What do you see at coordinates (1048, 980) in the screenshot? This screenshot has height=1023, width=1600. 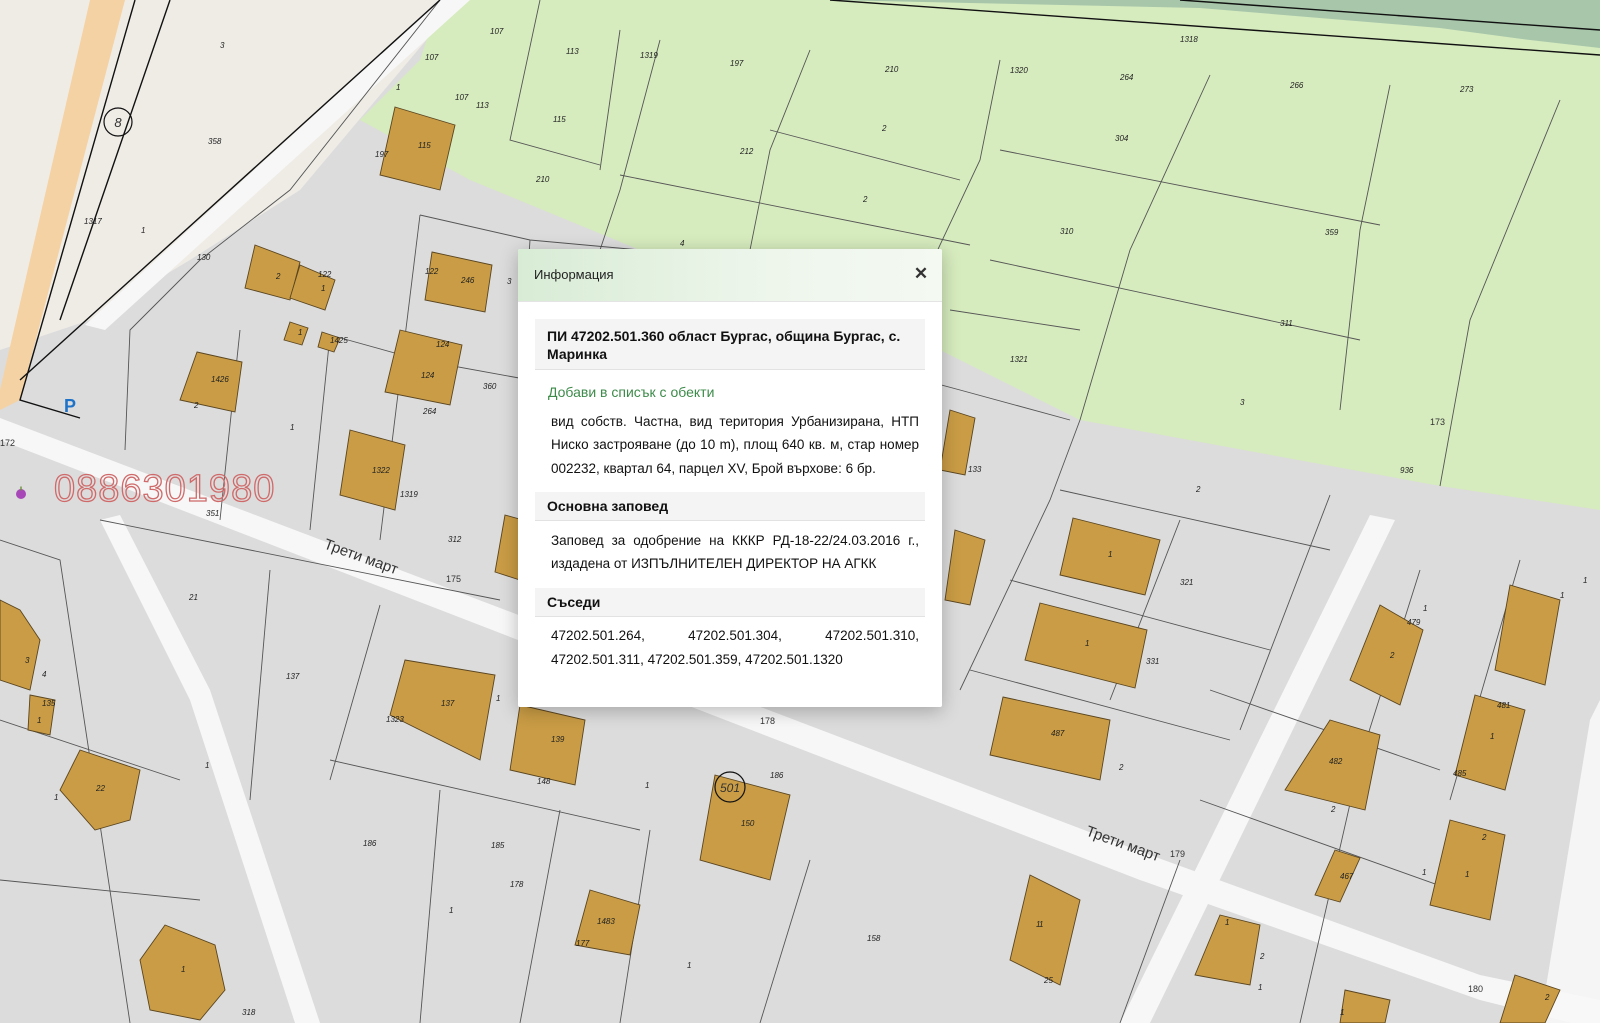 I see `plot-number: 25` at bounding box center [1048, 980].